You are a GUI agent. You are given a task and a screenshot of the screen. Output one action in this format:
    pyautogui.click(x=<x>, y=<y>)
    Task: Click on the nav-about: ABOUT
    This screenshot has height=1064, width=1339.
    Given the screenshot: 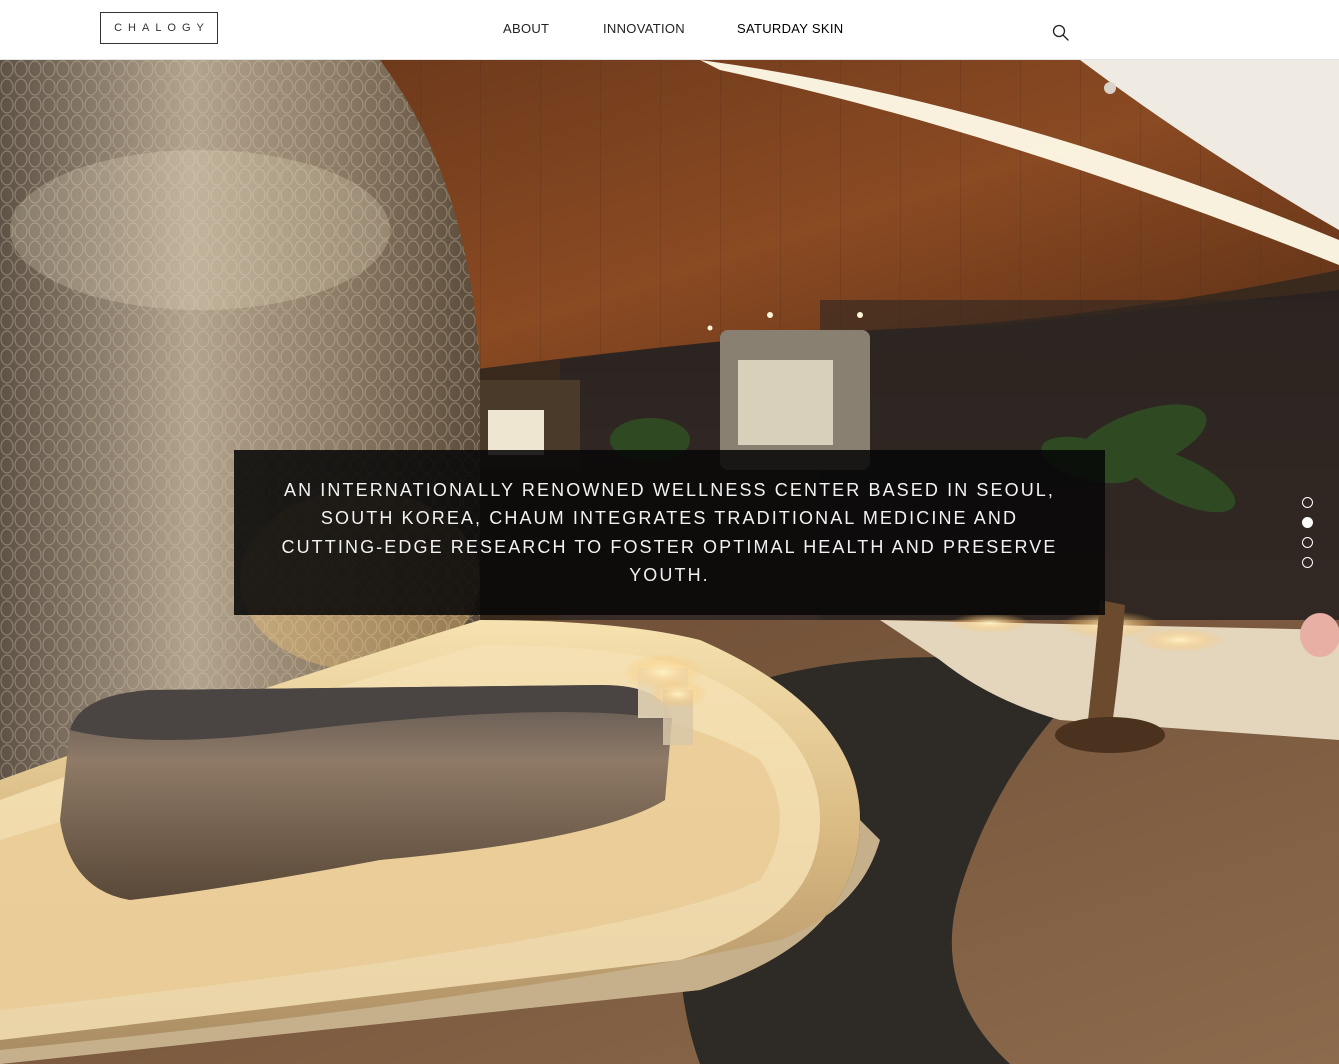 What is the action you would take?
    pyautogui.click(x=526, y=28)
    